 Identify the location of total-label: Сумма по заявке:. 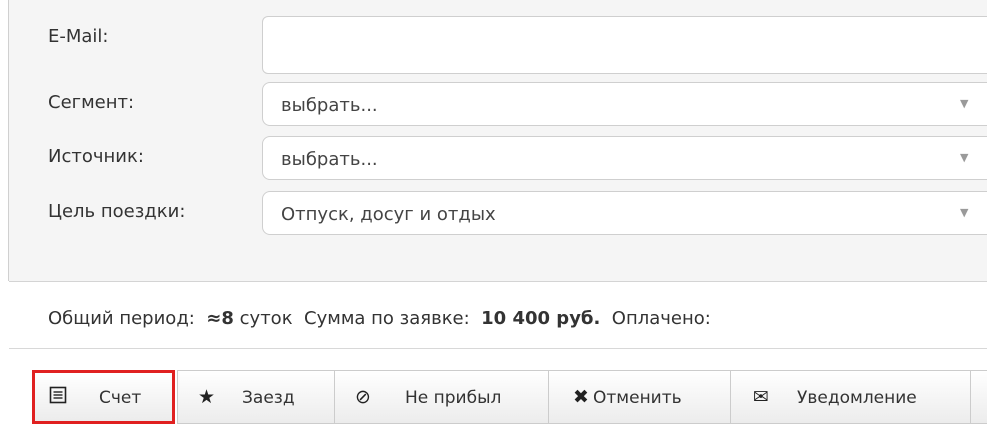
(387, 318).